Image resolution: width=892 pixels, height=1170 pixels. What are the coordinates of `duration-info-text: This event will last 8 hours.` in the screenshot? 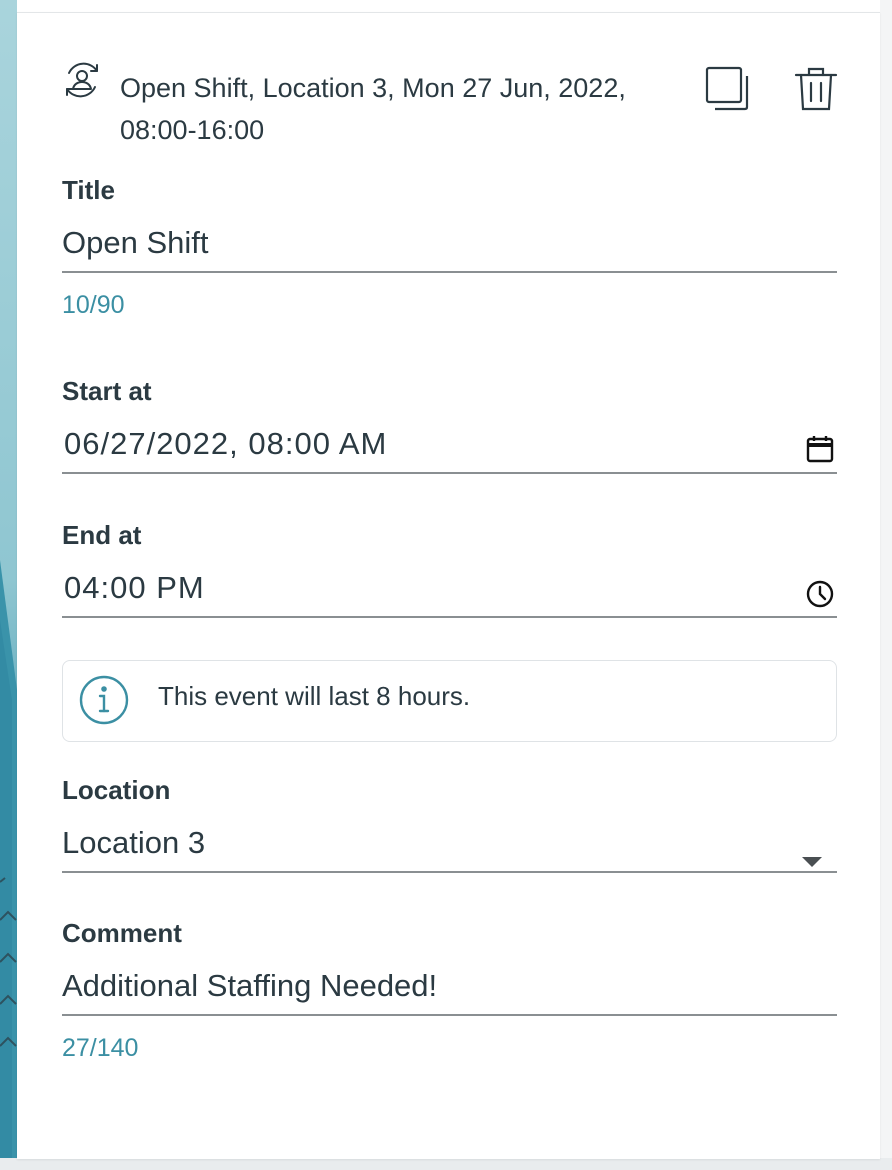 It's located at (314, 696).